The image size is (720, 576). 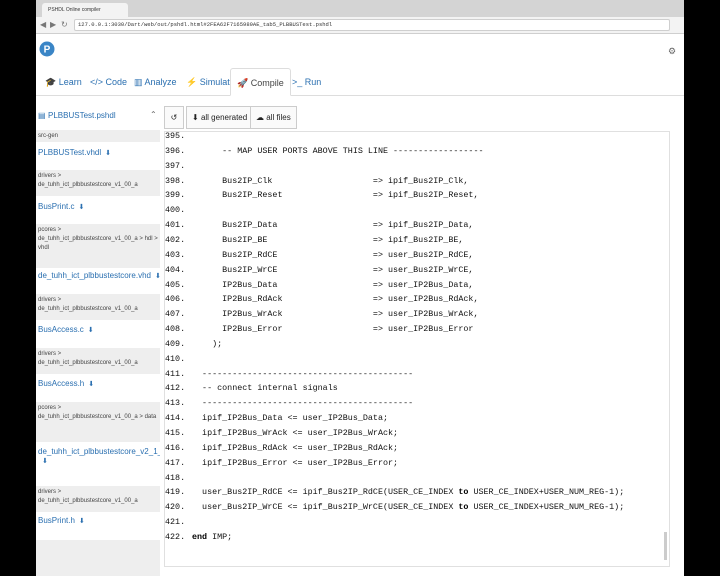 I want to click on sidebar-file-link: BusAccess.c ⬇, so click(x=66, y=329).